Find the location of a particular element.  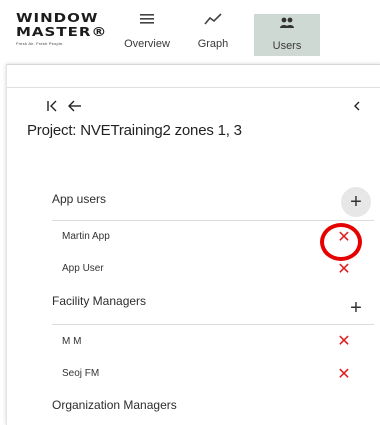

logo-text-line2: MASTER® is located at coordinates (62, 32).